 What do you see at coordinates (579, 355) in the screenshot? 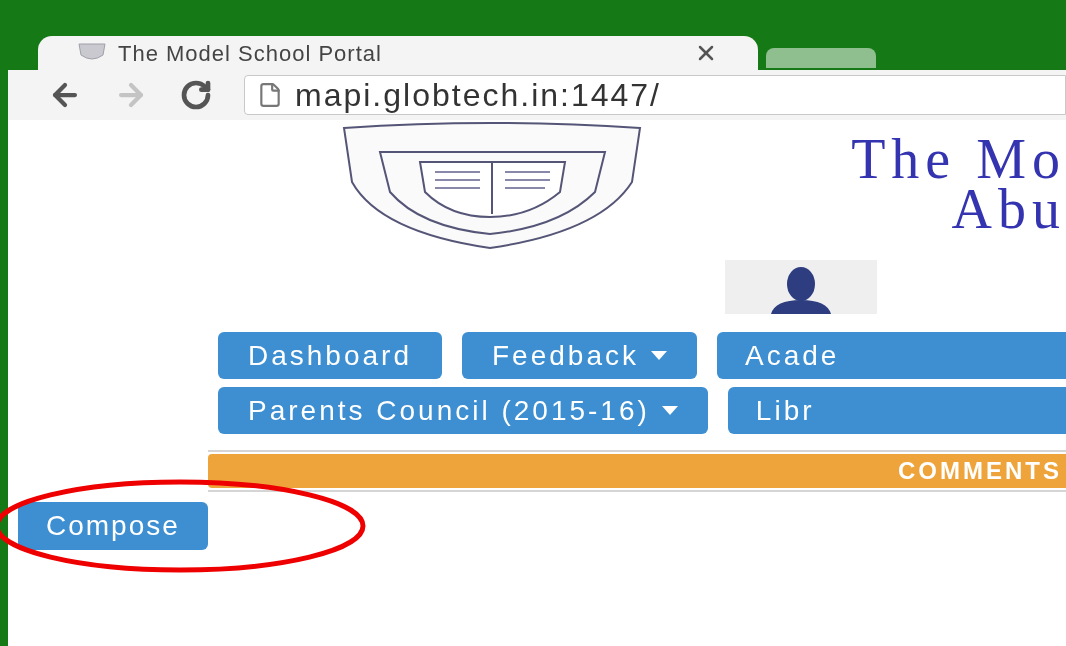
I see `nav-menu-button: Feedback` at bounding box center [579, 355].